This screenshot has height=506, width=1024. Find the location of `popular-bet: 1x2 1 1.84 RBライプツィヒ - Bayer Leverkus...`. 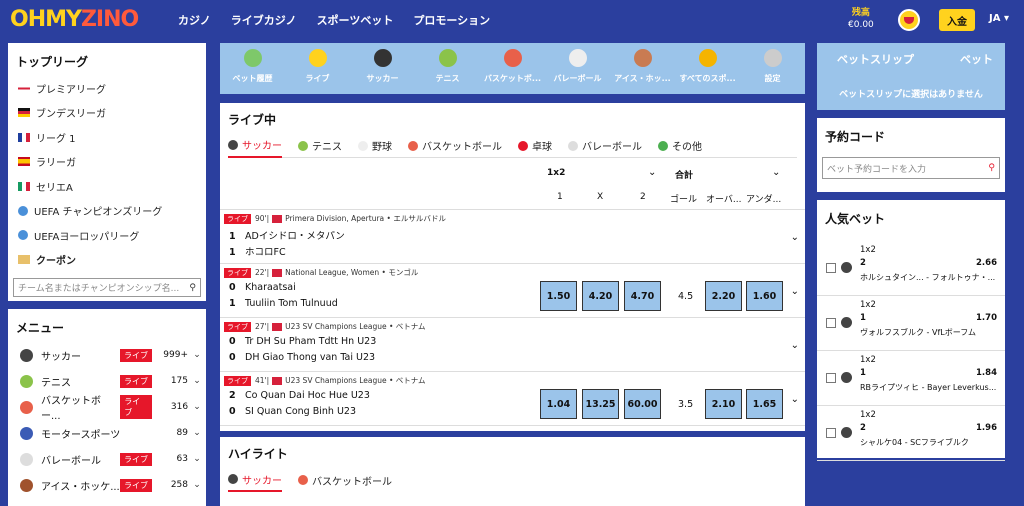

popular-bet: 1x2 1 1.84 RBライプツィヒ - Bayer Leverkus... is located at coordinates (911, 378).